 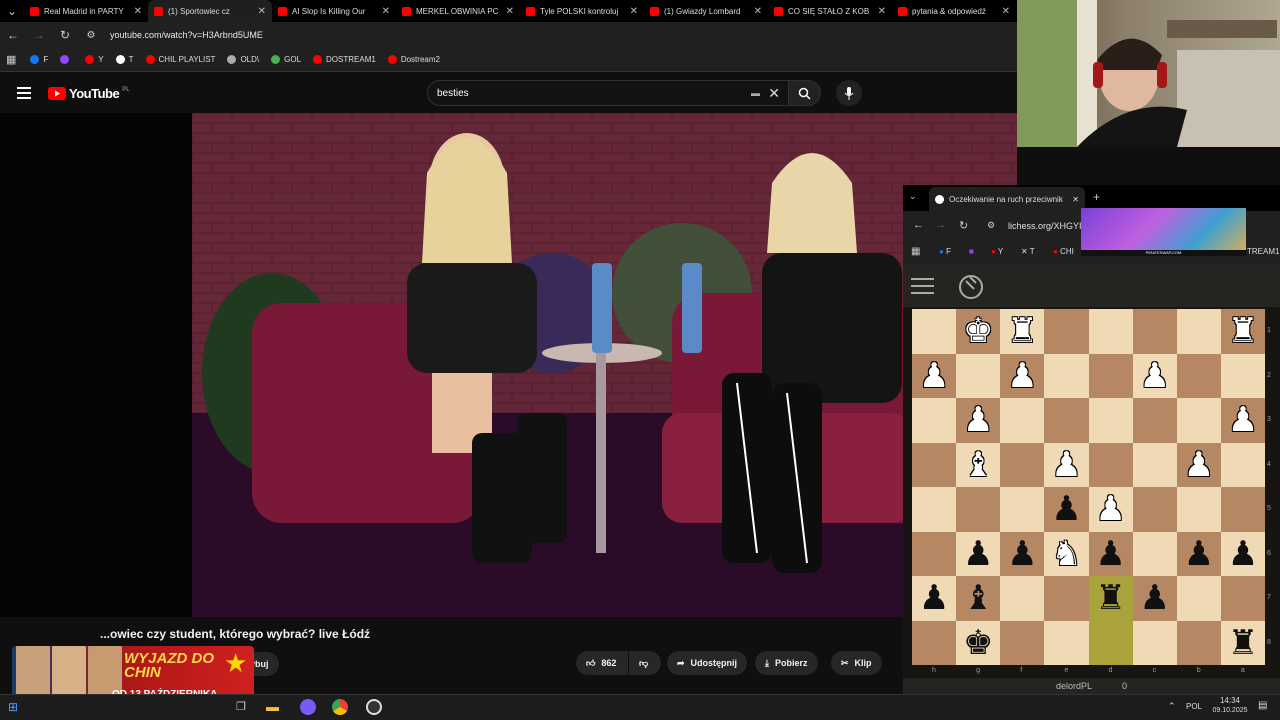 I want to click on bookmark-item: Dostream2, so click(x=414, y=59).